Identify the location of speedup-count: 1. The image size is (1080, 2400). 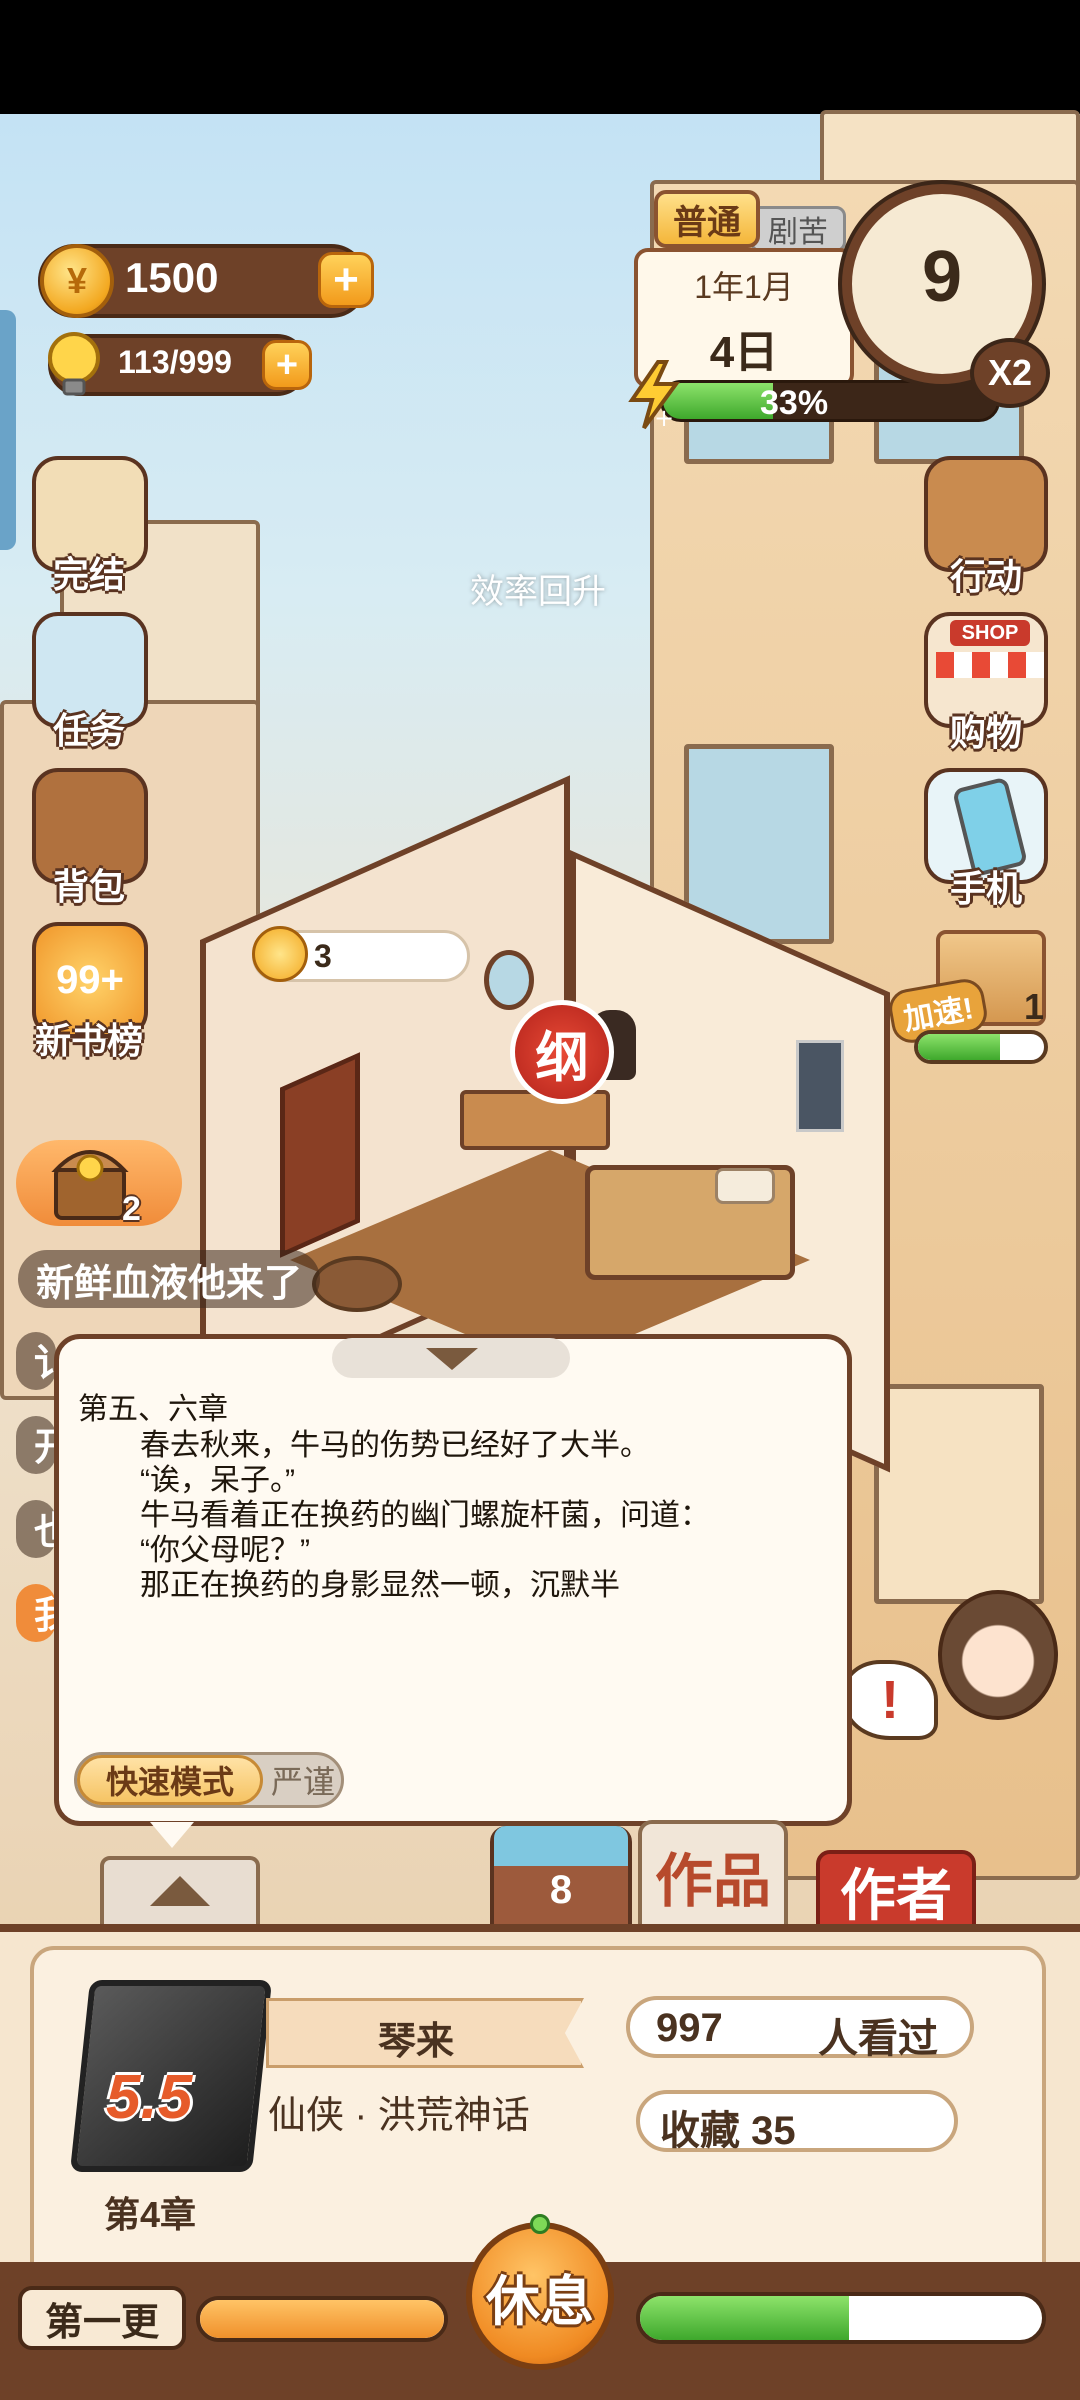
(1034, 1006).